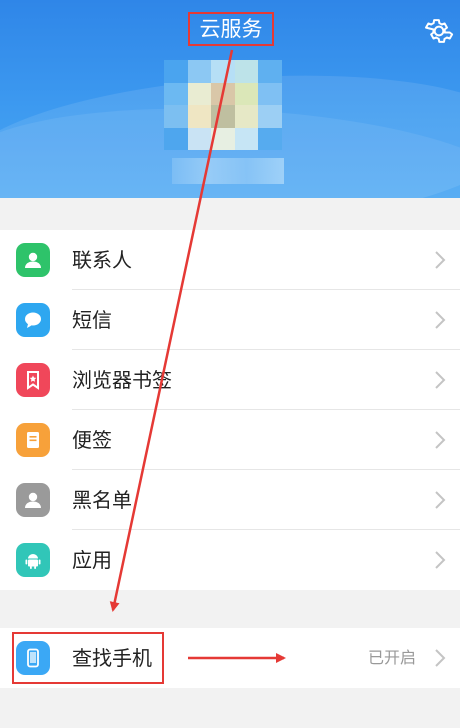 The image size is (460, 728). Describe the element at coordinates (439, 31) in the screenshot. I see `gear-icon` at that location.